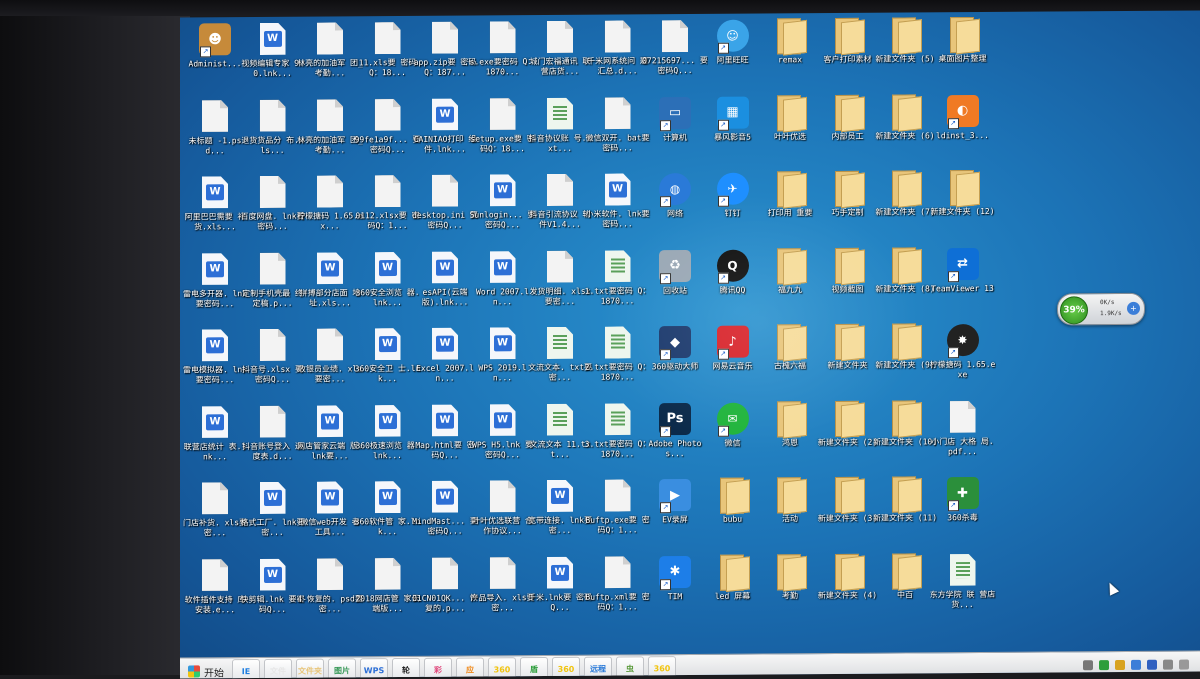  I want to click on desktop-icon: 新建文件夹 (12), so click(963, 206).